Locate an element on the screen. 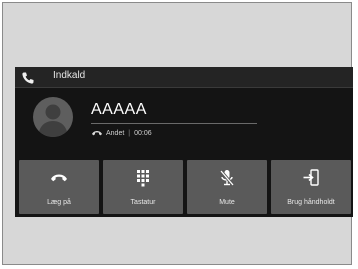  keypad-button: Tastatur is located at coordinates (143, 187).